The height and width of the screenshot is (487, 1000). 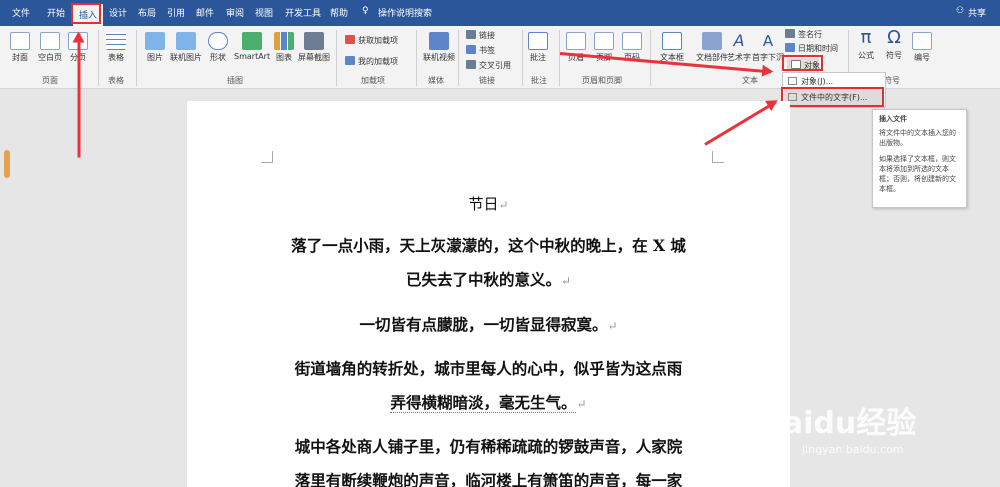 I want to click on chart-icon, so click(x=284, y=41).